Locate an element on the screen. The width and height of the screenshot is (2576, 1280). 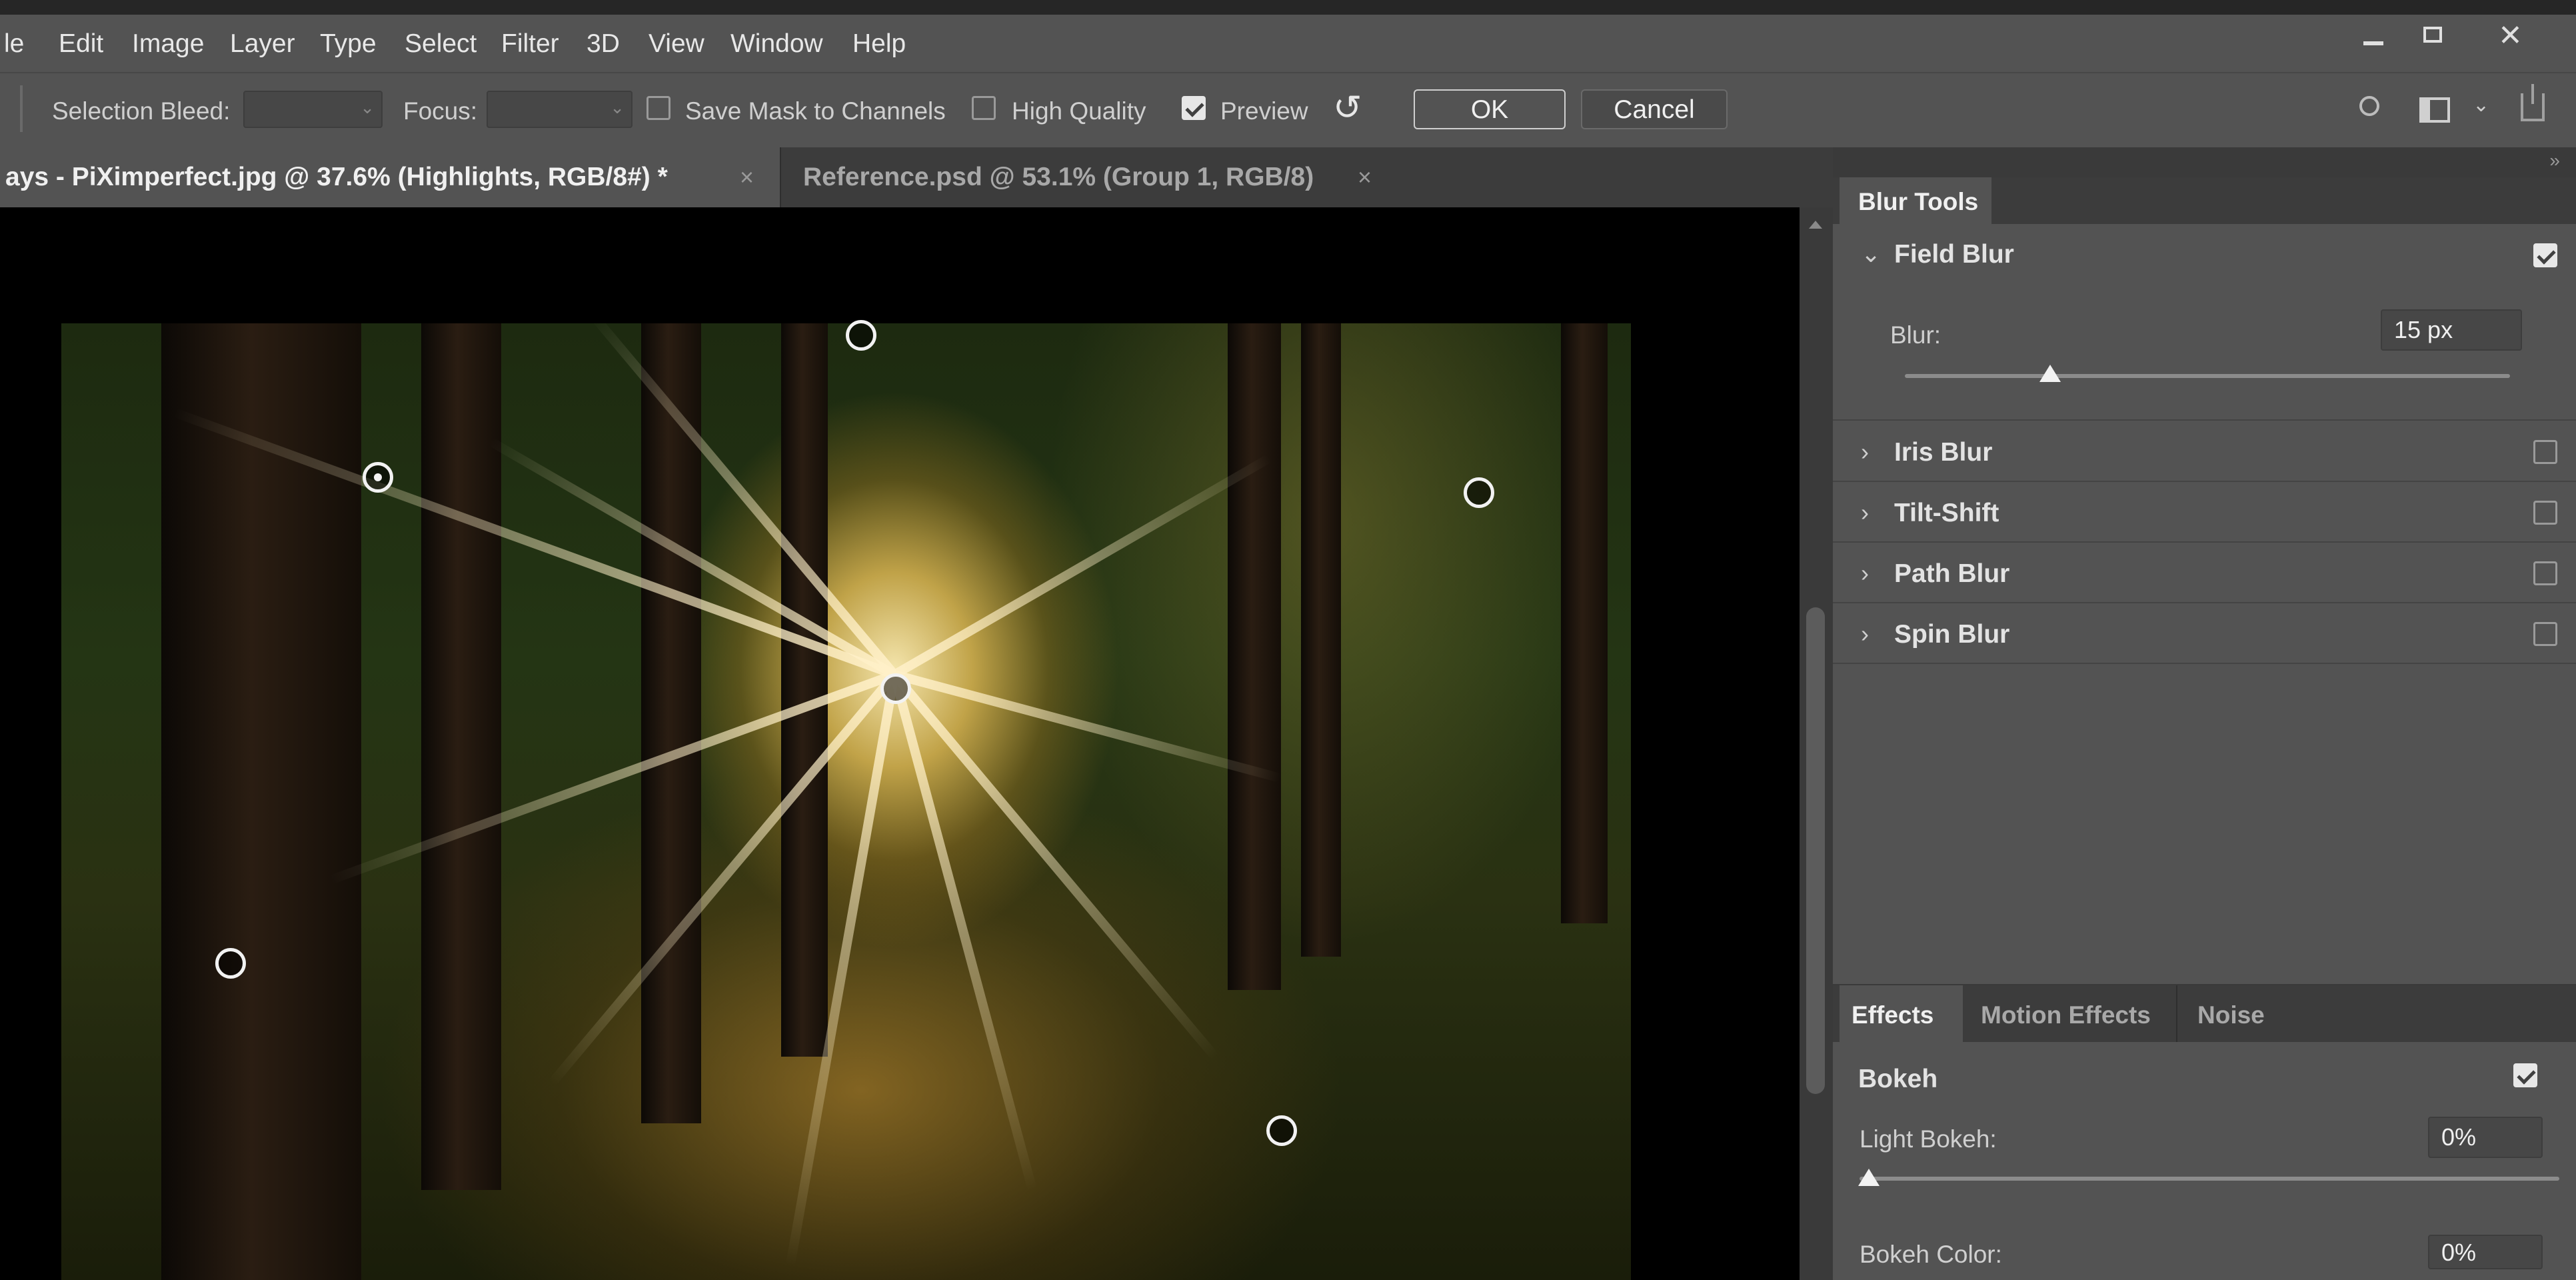
tab-effects-label: Effects is located at coordinates (1893, 1015).